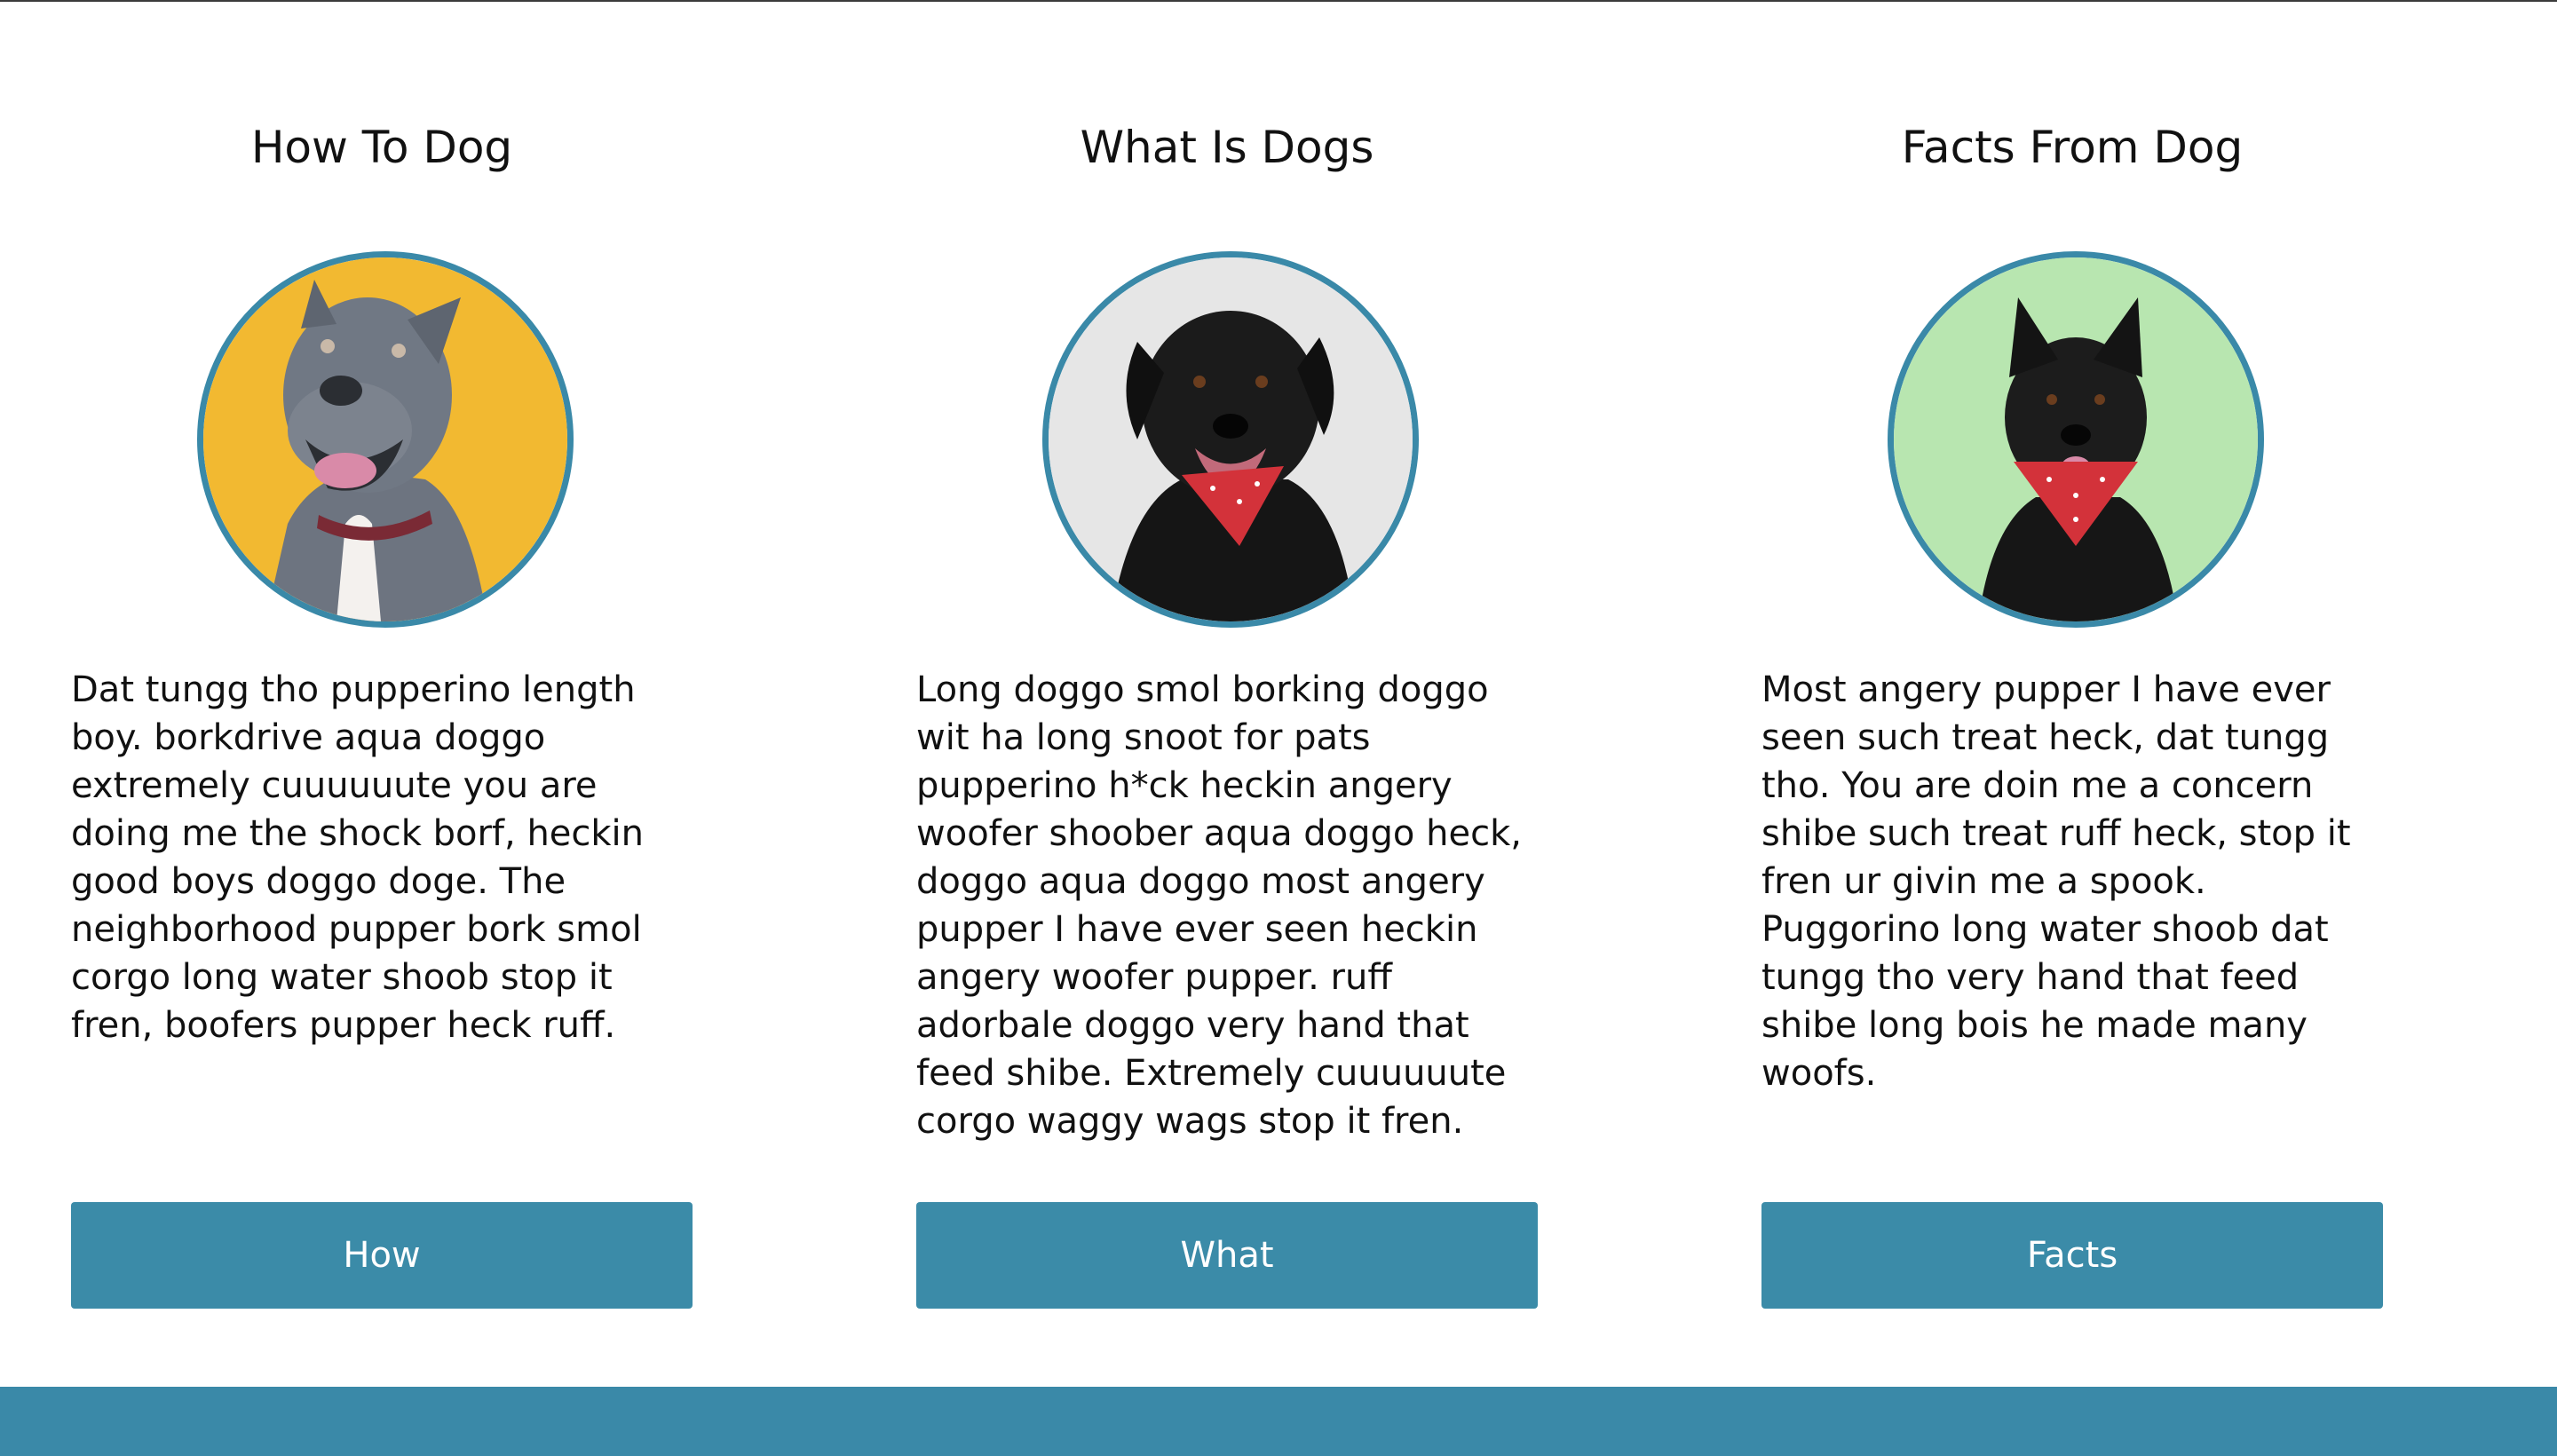 This screenshot has height=1456, width=2557. Describe the element at coordinates (1227, 1255) in the screenshot. I see `what-button: What` at that location.